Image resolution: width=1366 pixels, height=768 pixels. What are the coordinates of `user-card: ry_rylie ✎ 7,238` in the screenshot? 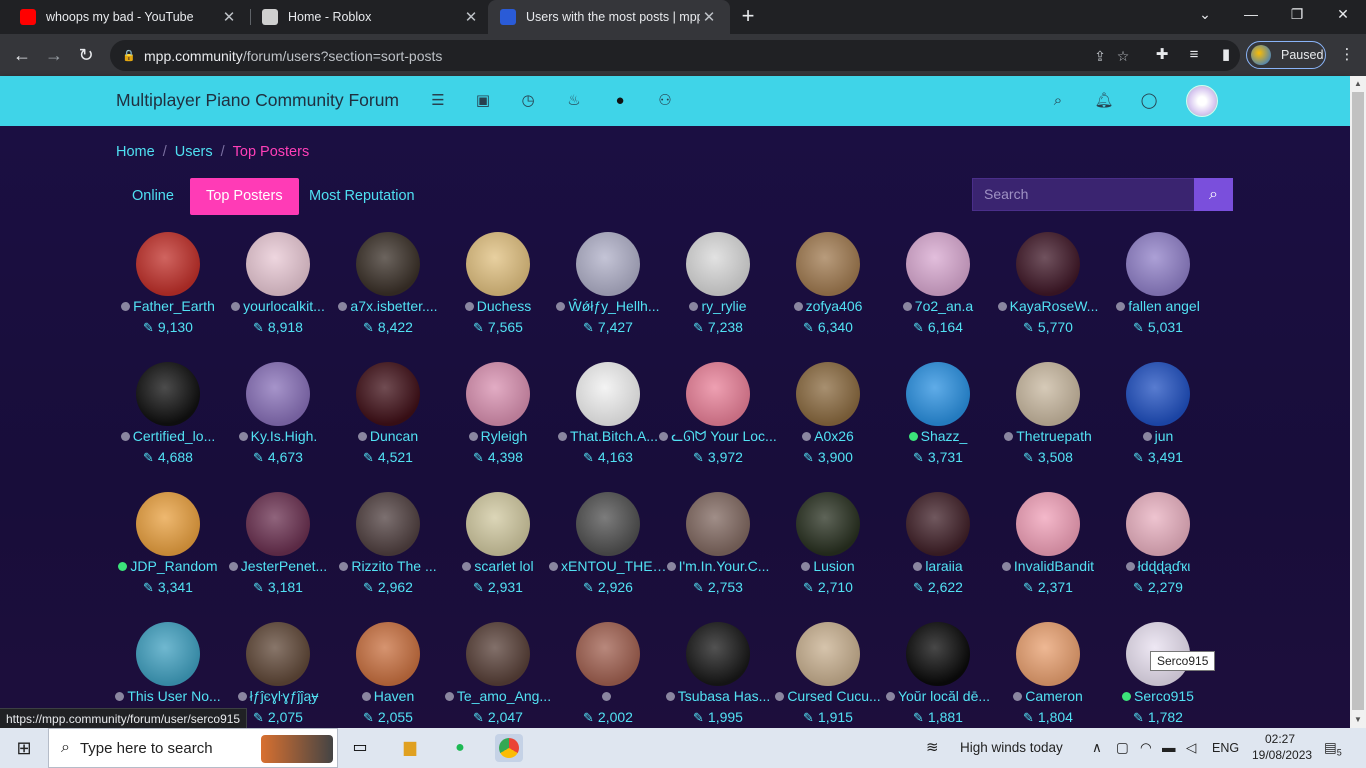 It's located at (718, 292).